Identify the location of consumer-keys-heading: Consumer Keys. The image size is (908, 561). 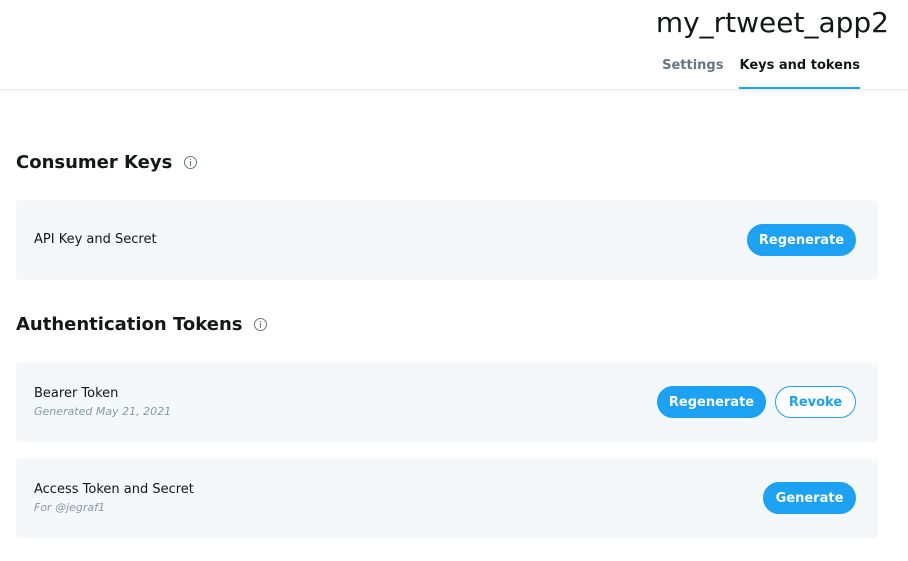
(107, 162).